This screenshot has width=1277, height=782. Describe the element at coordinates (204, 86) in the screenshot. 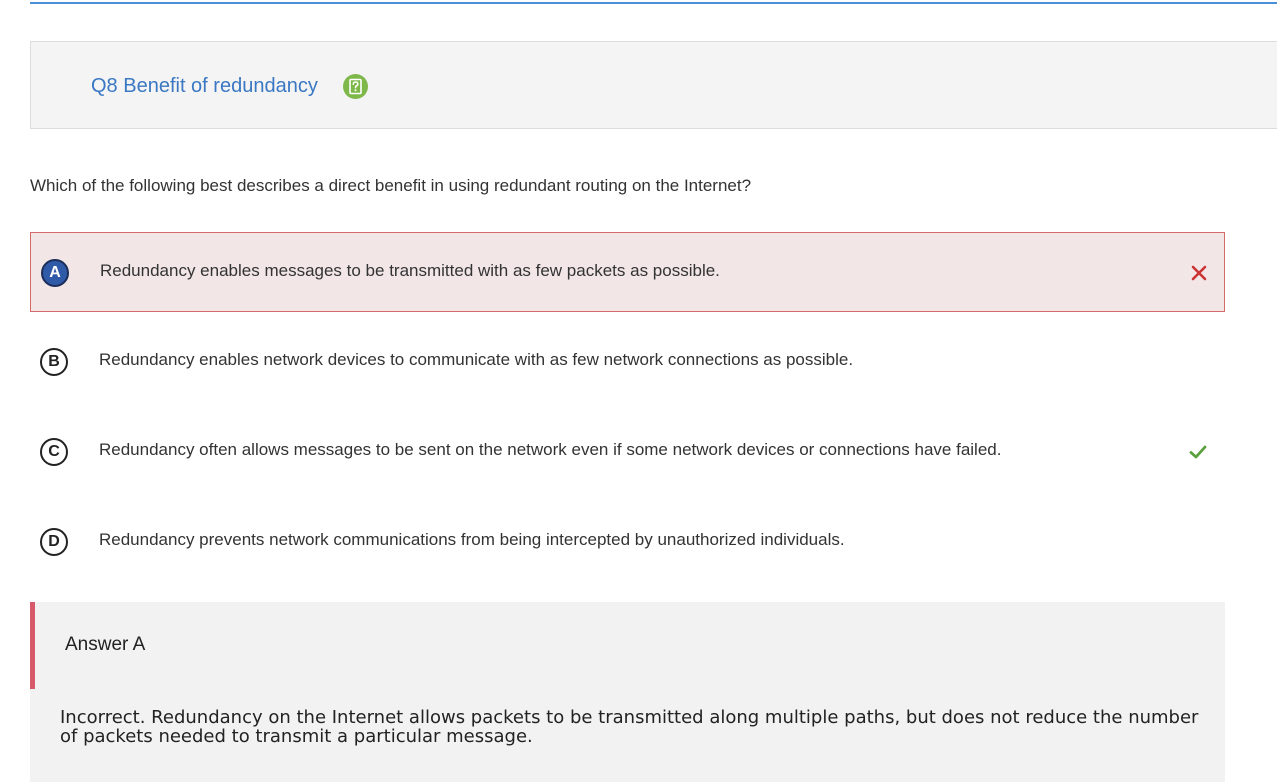

I see `question-title: Q8 Benefit of redundancy` at that location.